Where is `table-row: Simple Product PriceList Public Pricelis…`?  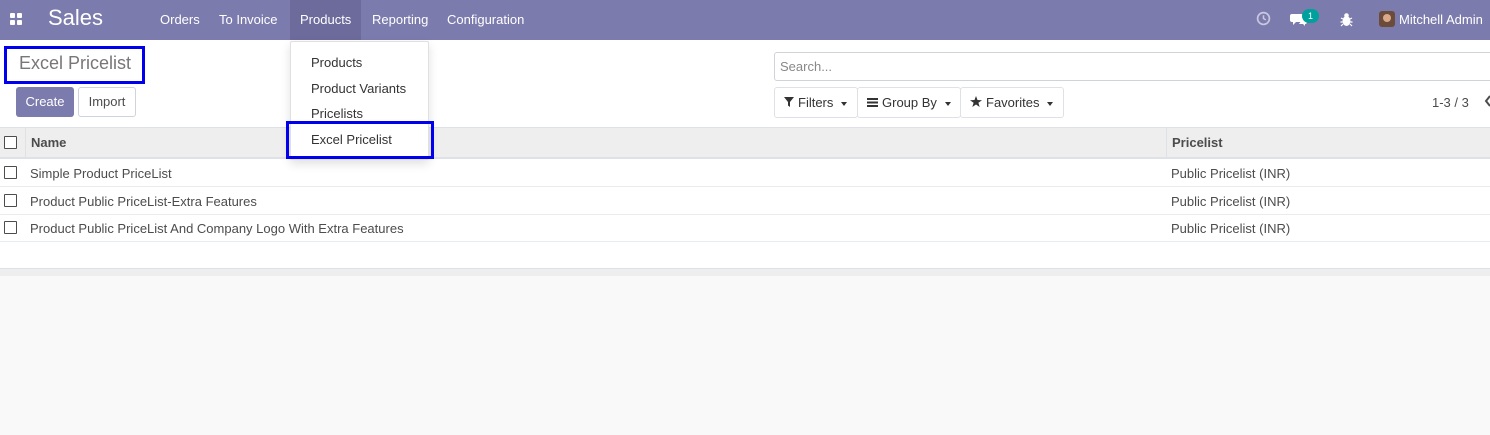
table-row: Simple Product PriceList Public Pricelis… is located at coordinates (745, 173).